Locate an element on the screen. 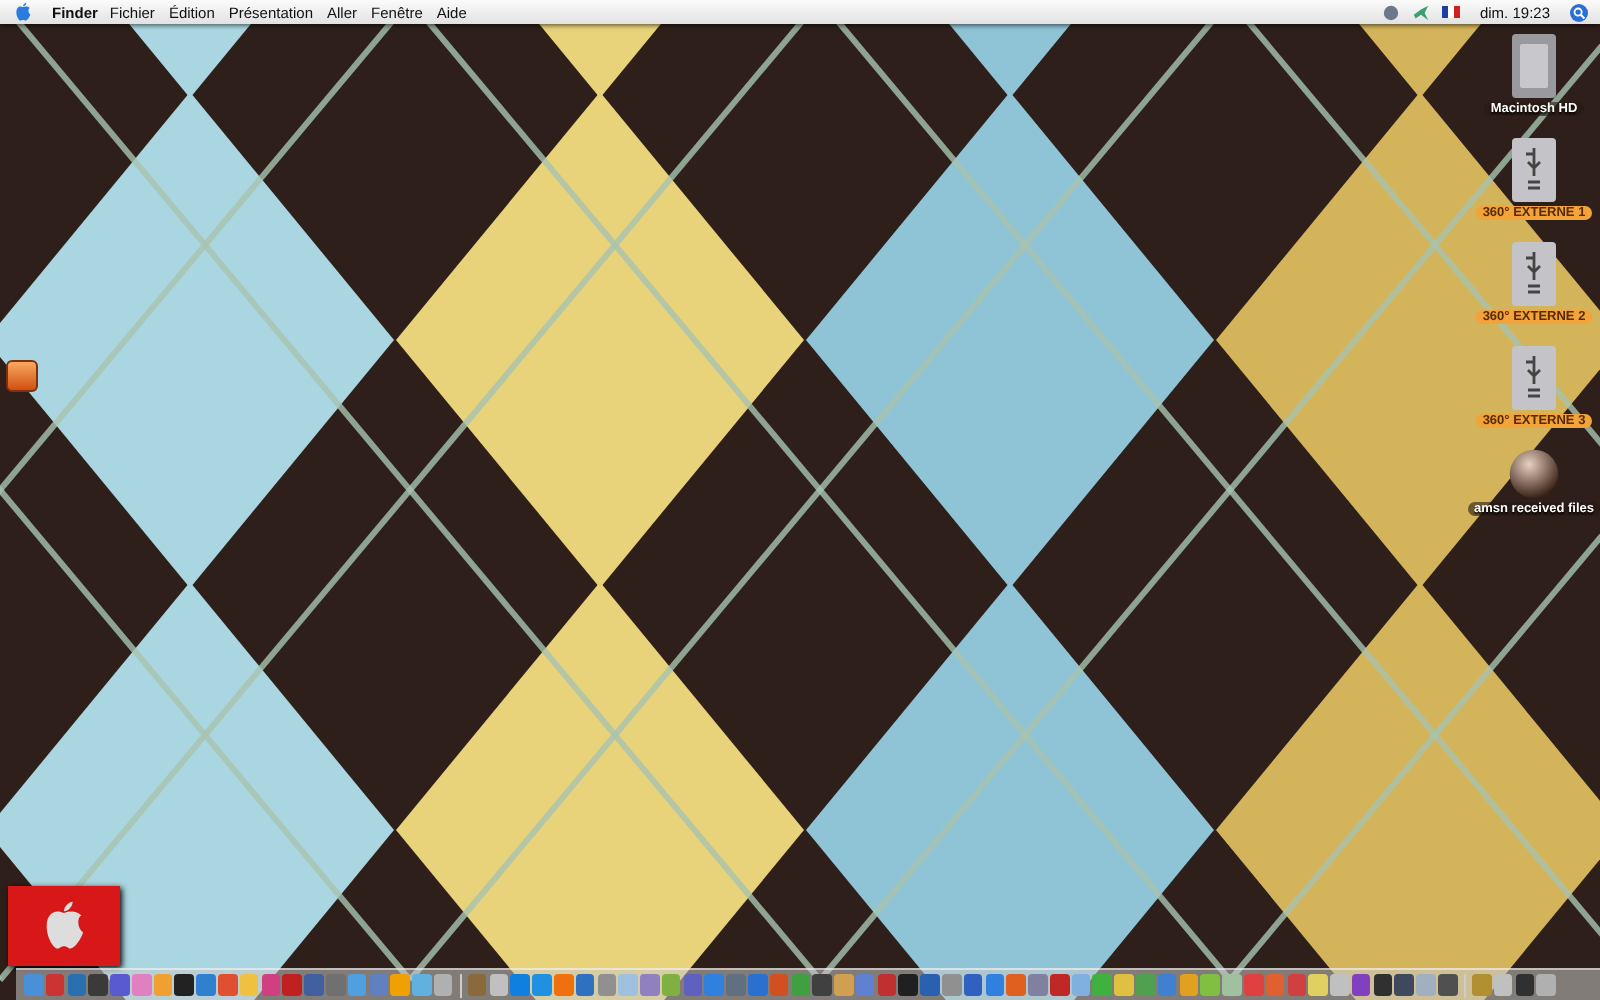  apple-icon is located at coordinates (64, 926).